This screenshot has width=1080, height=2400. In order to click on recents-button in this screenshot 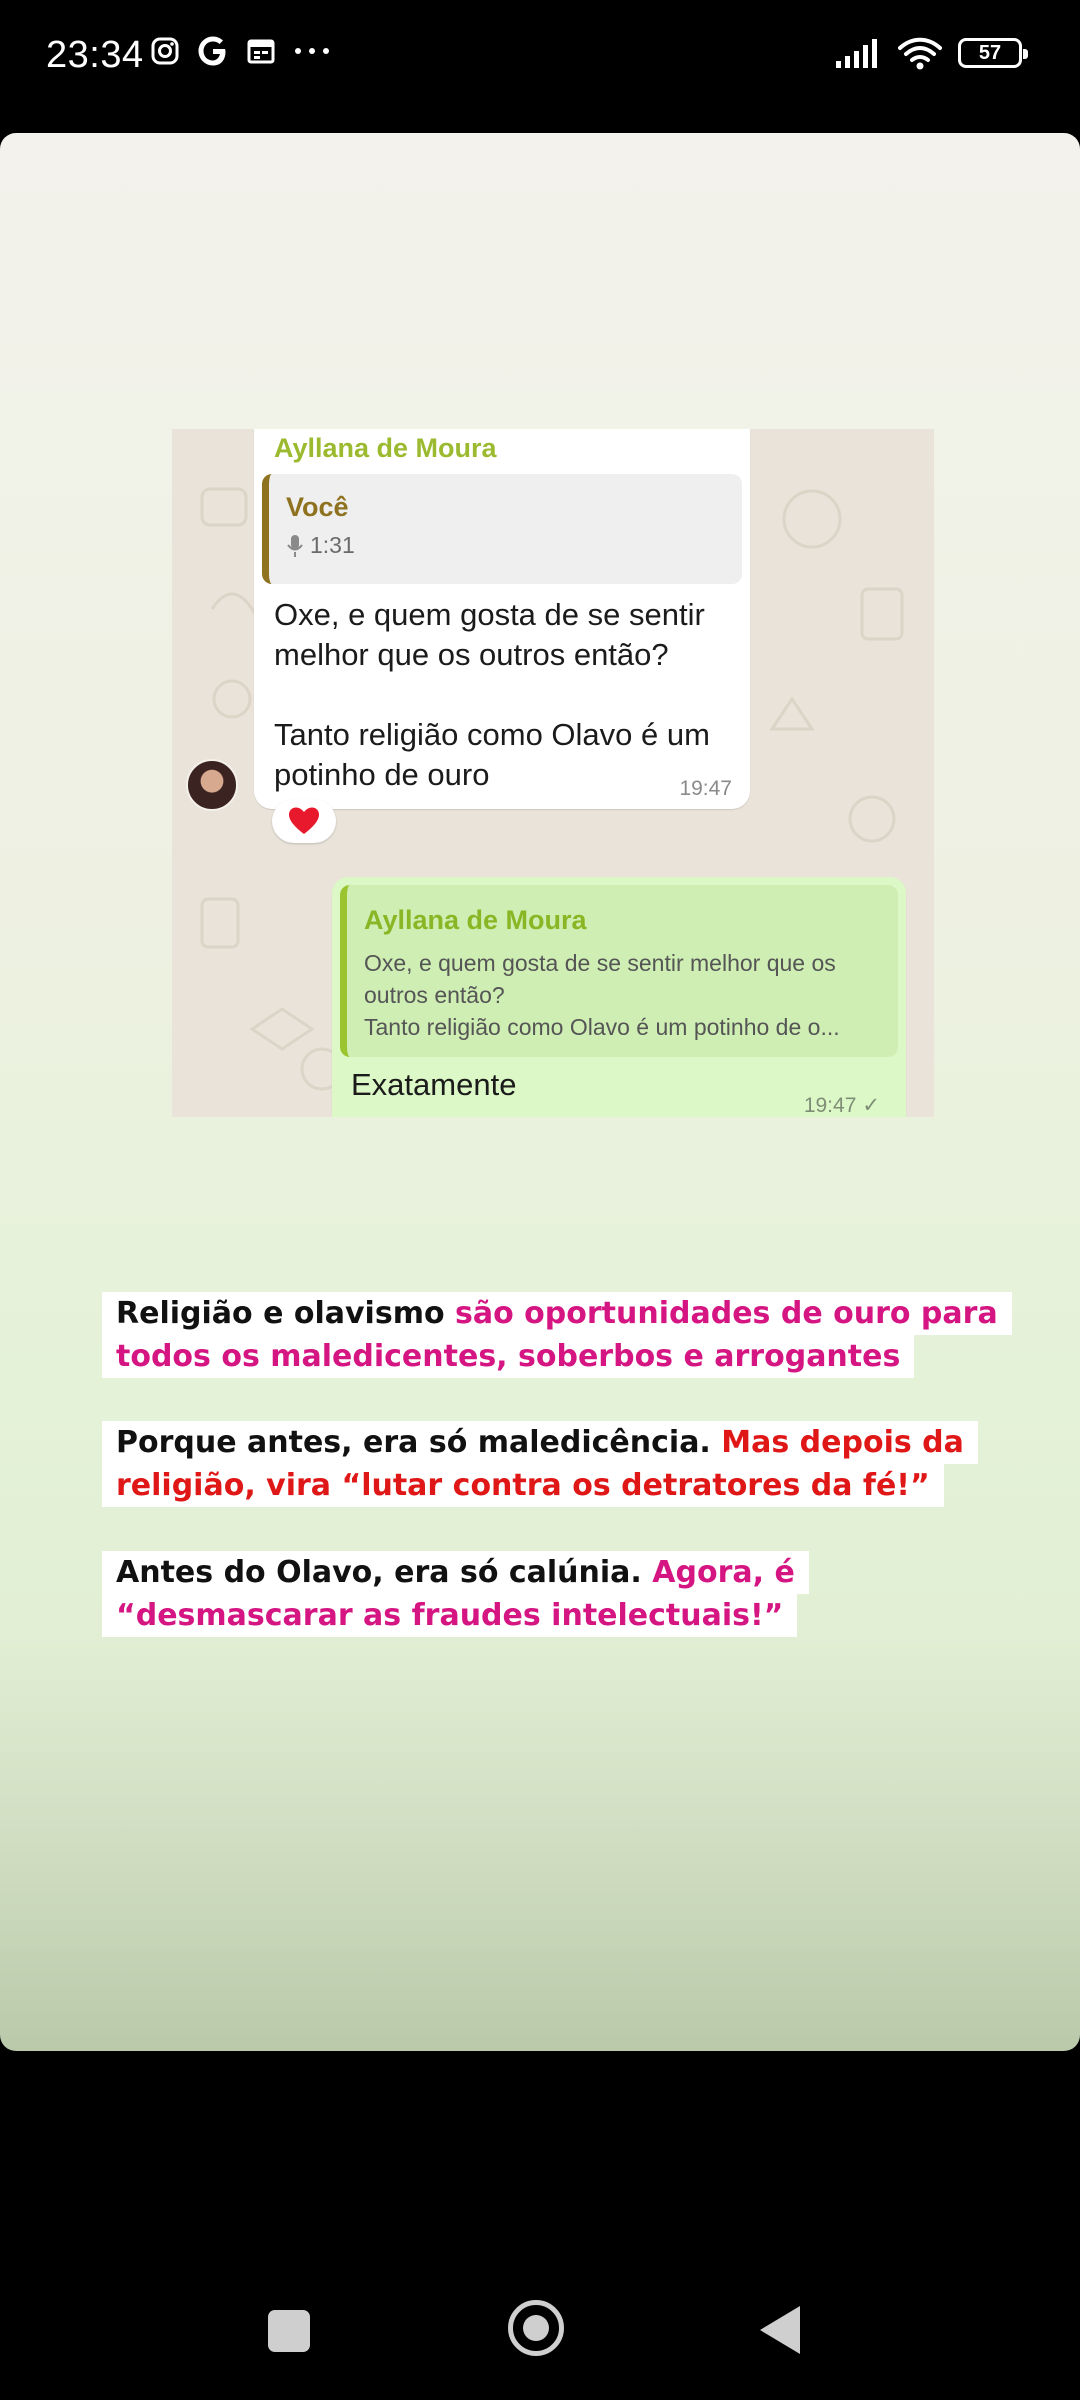, I will do `click(289, 2331)`.